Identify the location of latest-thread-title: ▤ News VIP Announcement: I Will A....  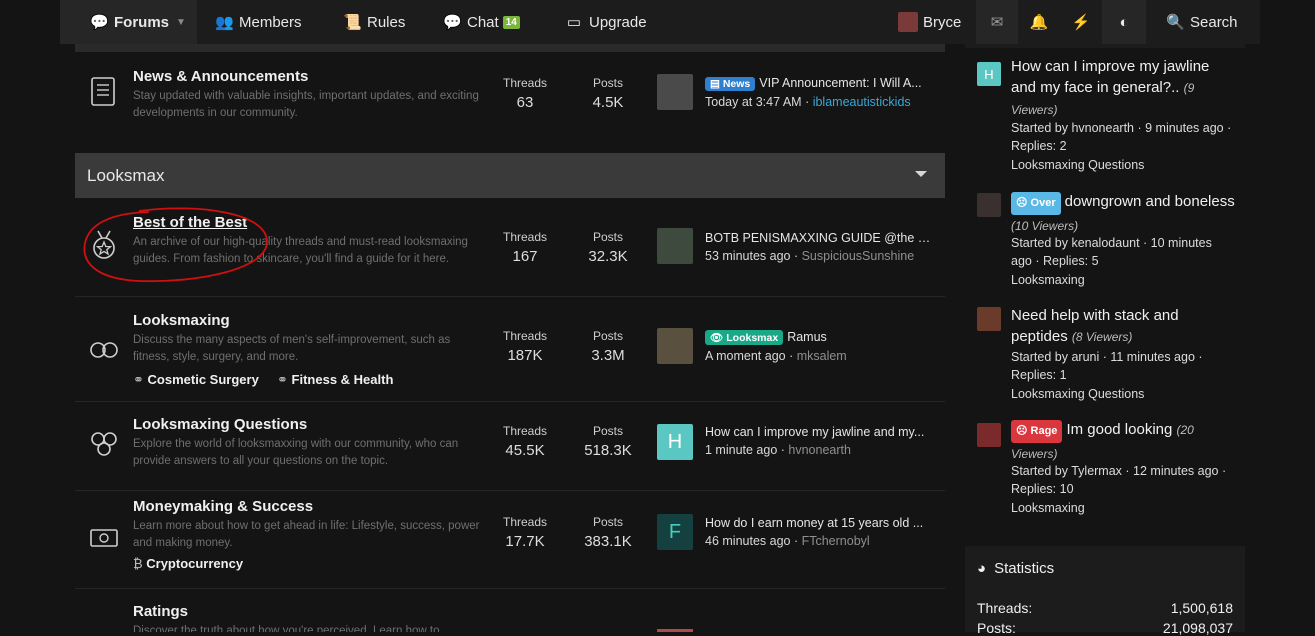
(820, 83).